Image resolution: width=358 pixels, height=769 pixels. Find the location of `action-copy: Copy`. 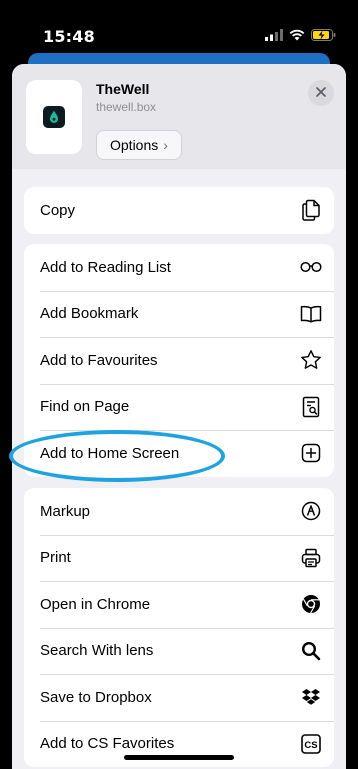

action-copy: Copy is located at coordinates (179, 210).